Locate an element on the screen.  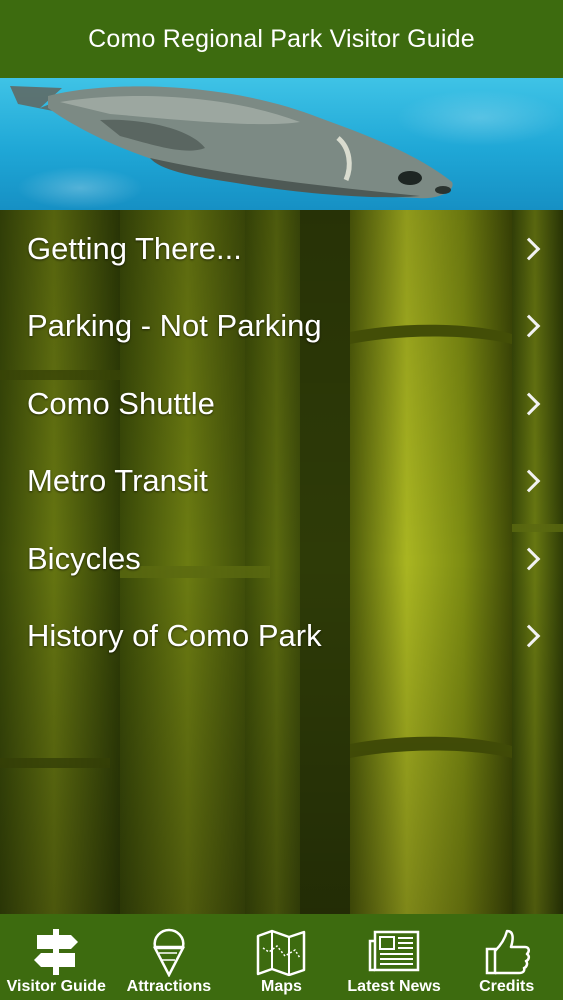
tab-maps: Maps is located at coordinates (281, 957).